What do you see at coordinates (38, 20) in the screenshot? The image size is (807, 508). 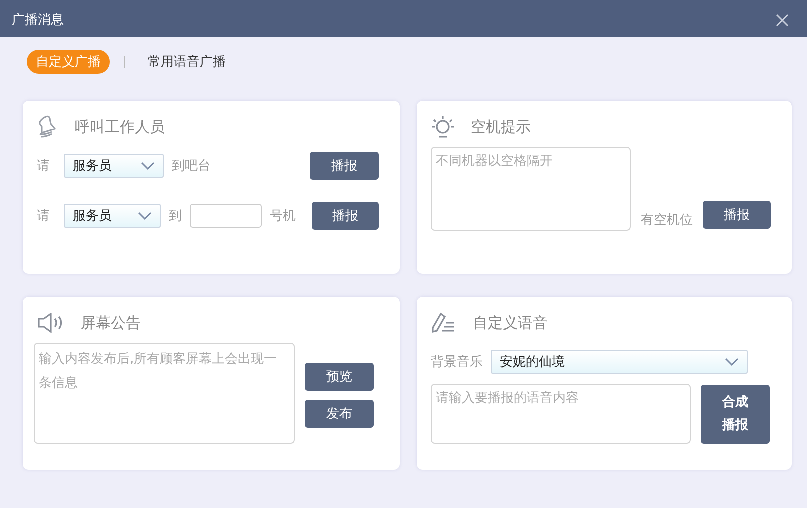 I see `window-title: 广播消息` at bounding box center [38, 20].